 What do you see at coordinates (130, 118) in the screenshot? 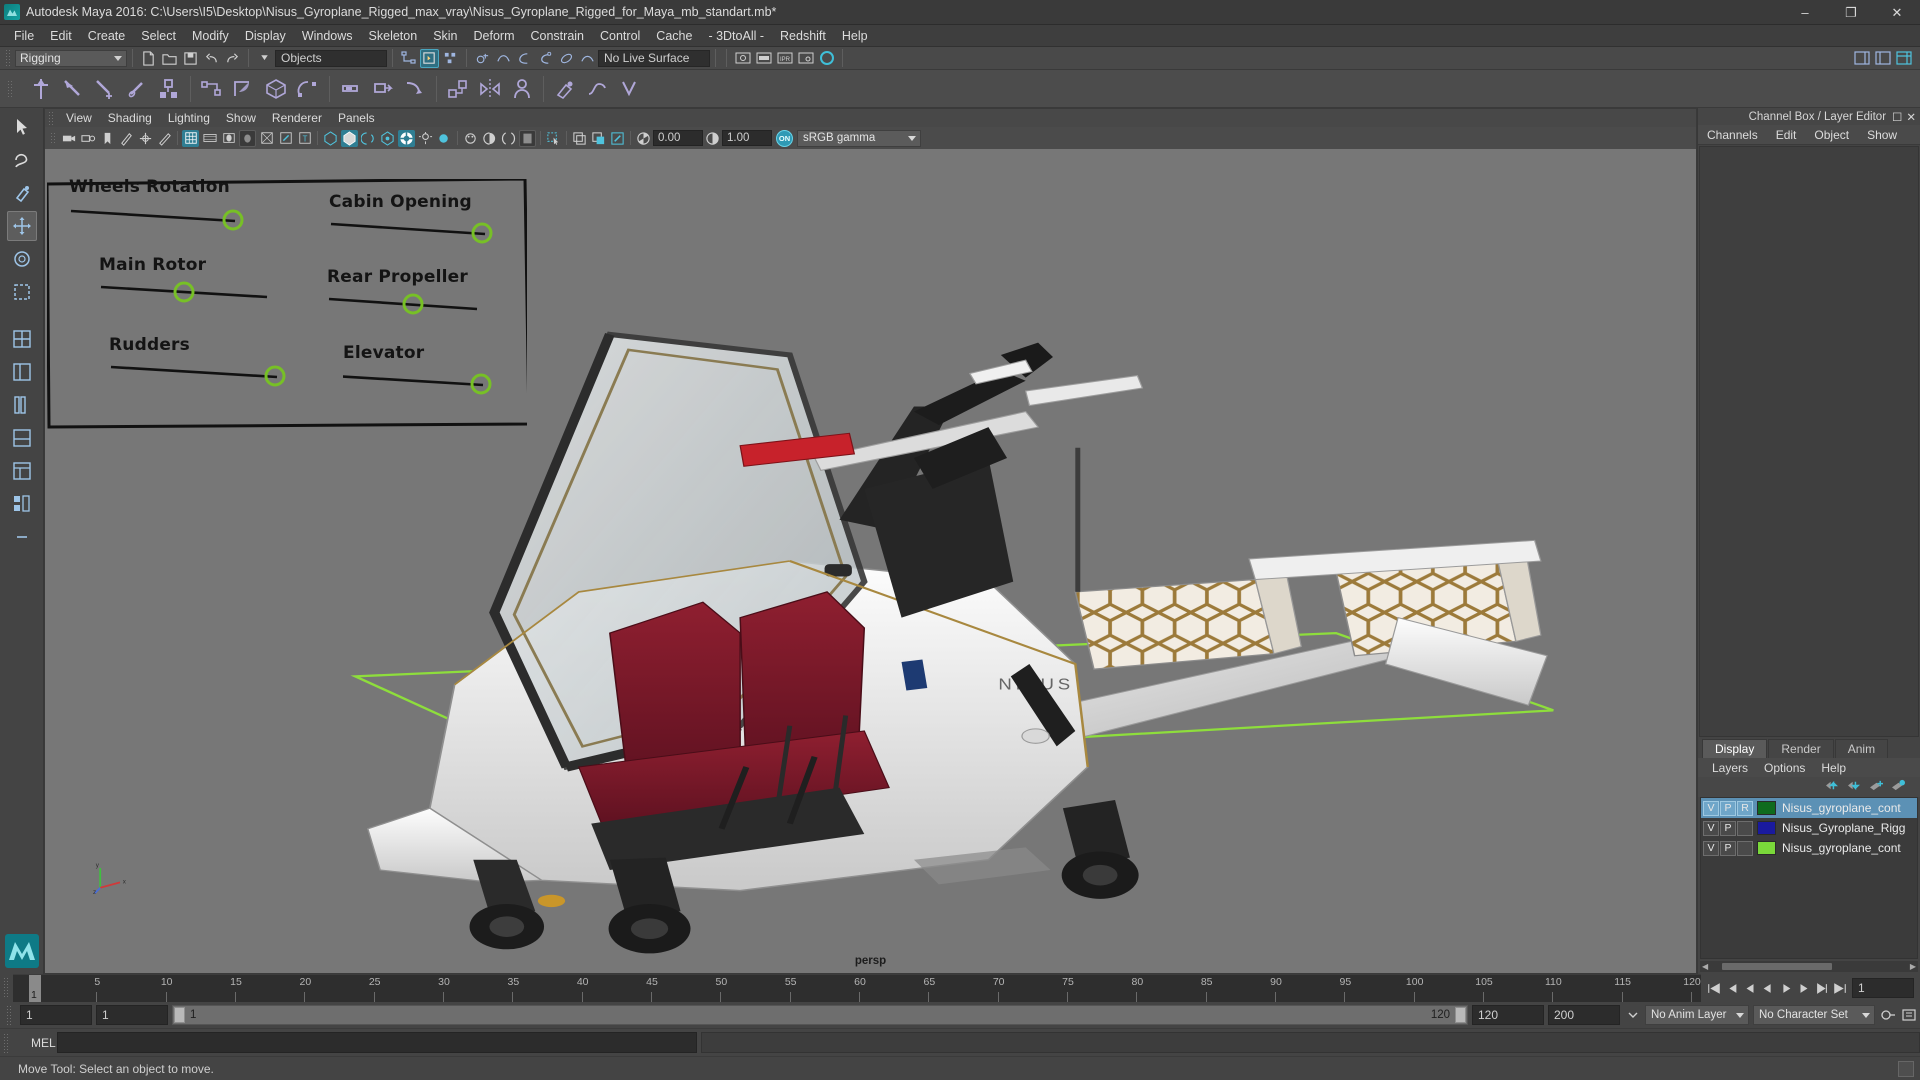
I see `viewport-menu-shading: Shading` at bounding box center [130, 118].